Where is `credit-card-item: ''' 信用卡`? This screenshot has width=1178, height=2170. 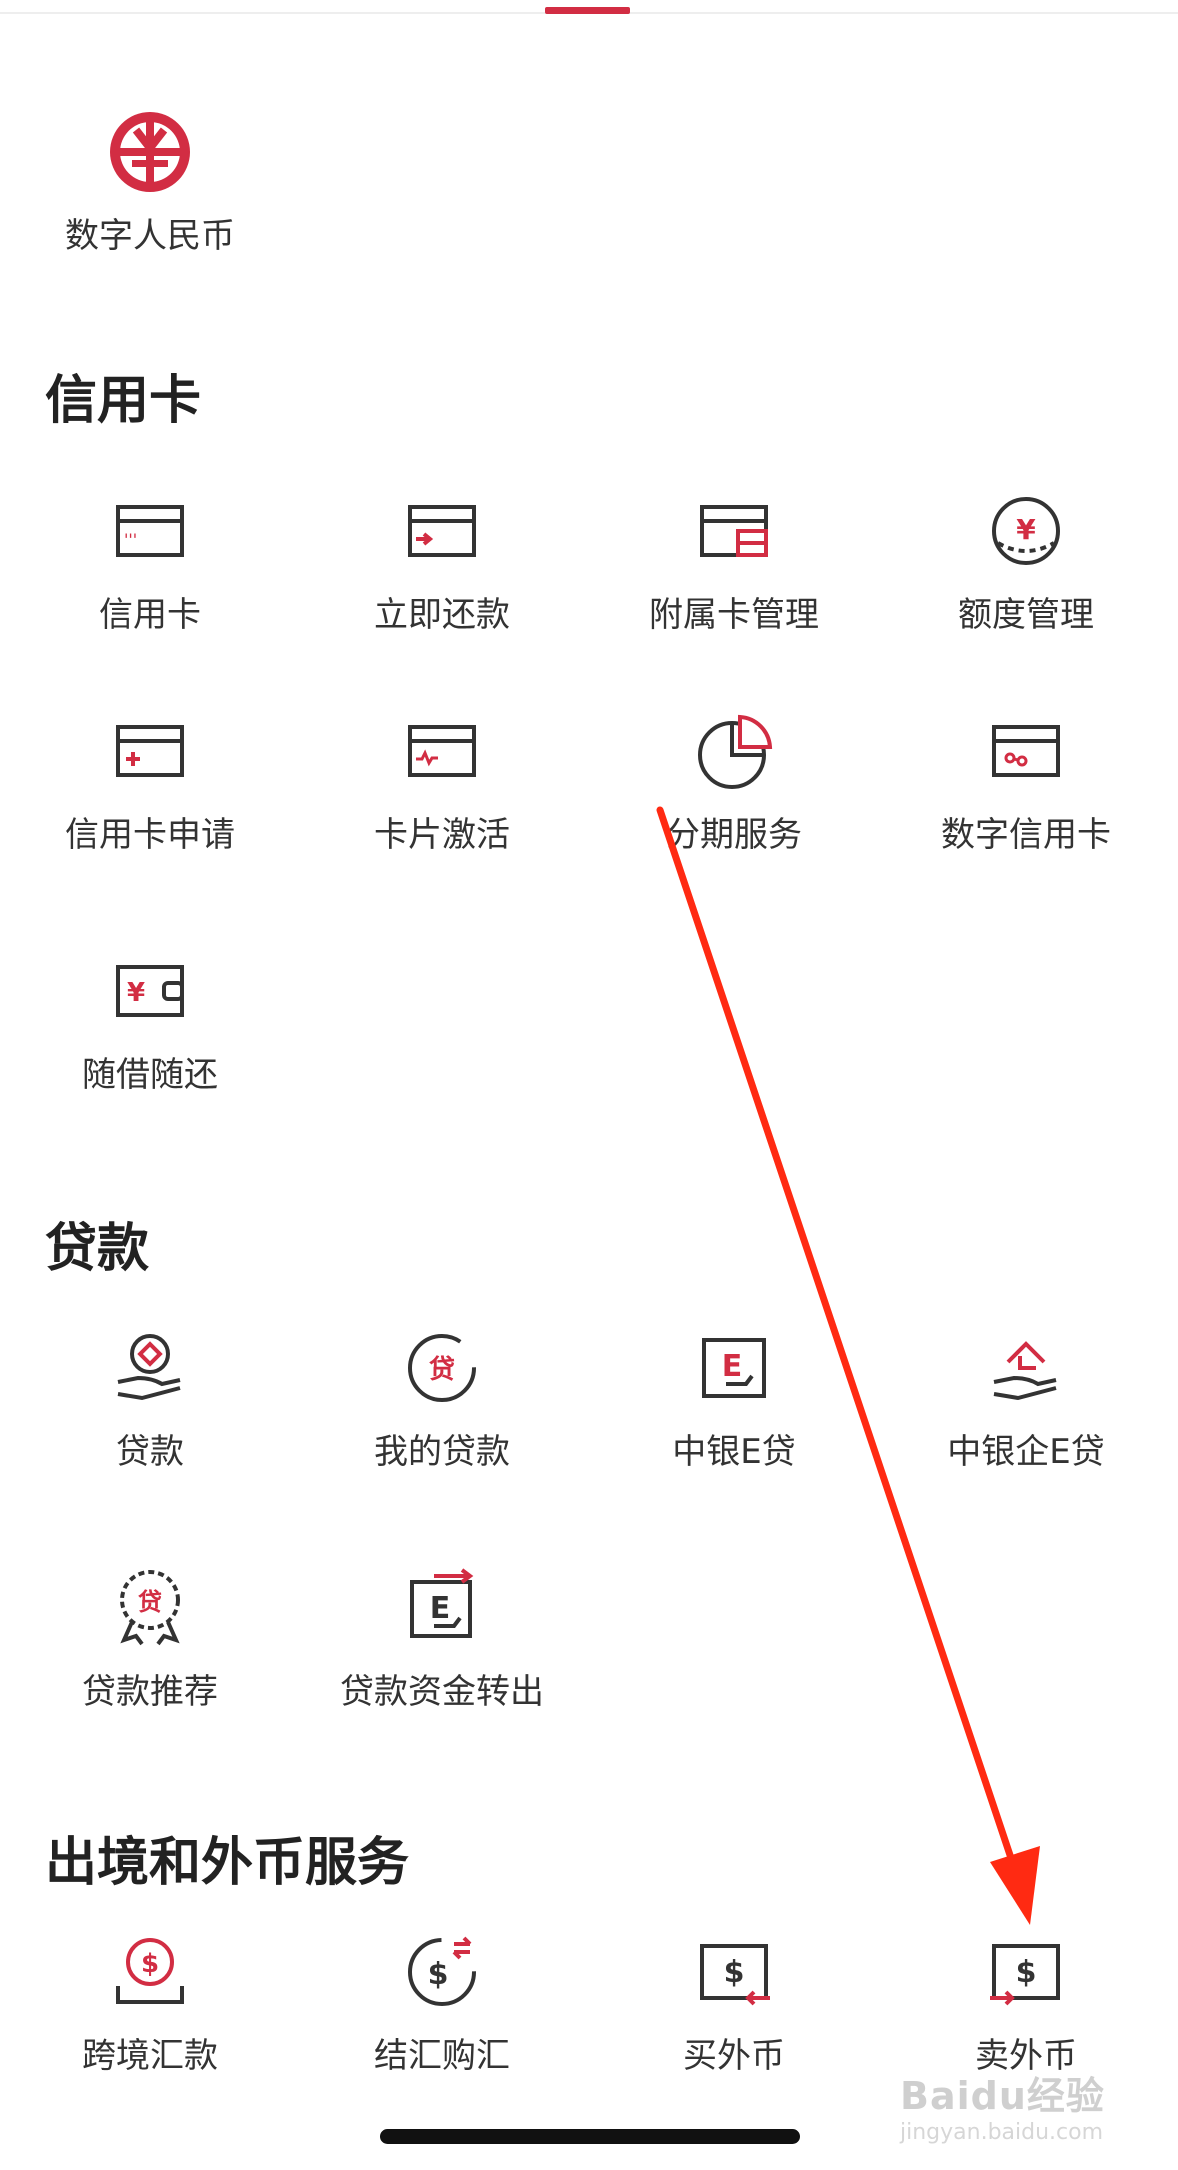 credit-card-item: ''' 信用卡 is located at coordinates (150, 573).